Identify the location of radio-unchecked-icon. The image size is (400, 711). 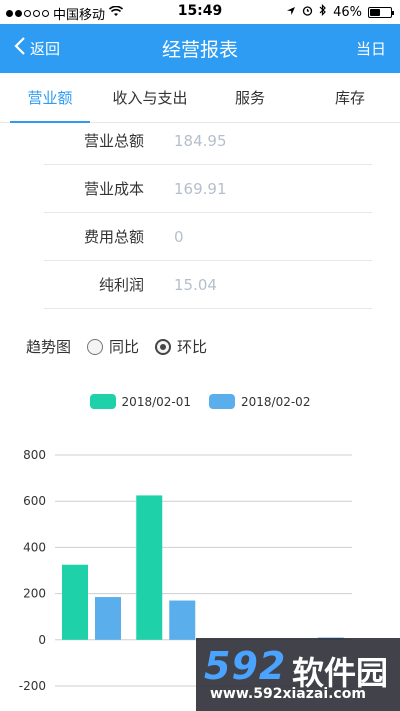
(95, 346).